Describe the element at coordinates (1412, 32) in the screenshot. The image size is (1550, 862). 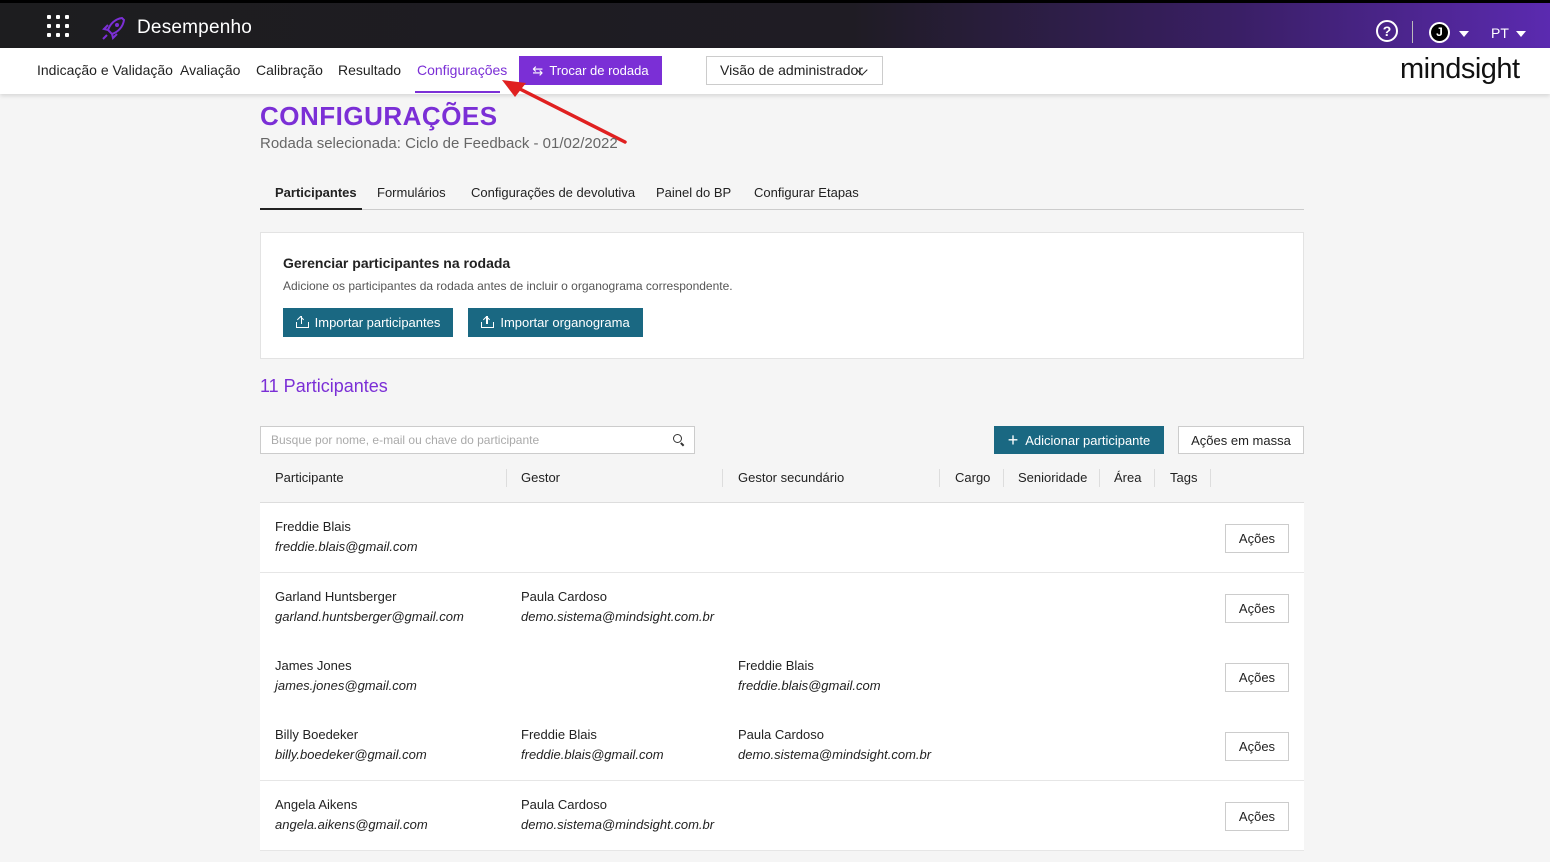
I see `divider` at that location.